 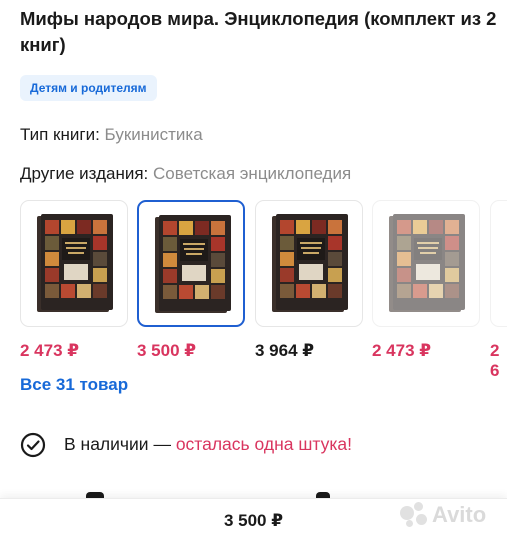 What do you see at coordinates (153, 134) in the screenshot?
I see `book-type-value: Букинистика` at bounding box center [153, 134].